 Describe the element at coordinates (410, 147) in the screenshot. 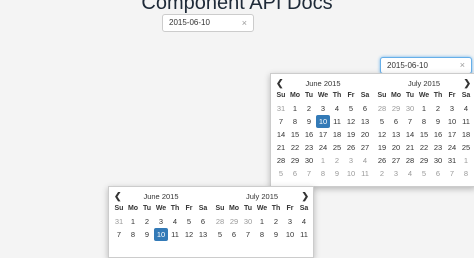

I see `day-cell: 21` at that location.